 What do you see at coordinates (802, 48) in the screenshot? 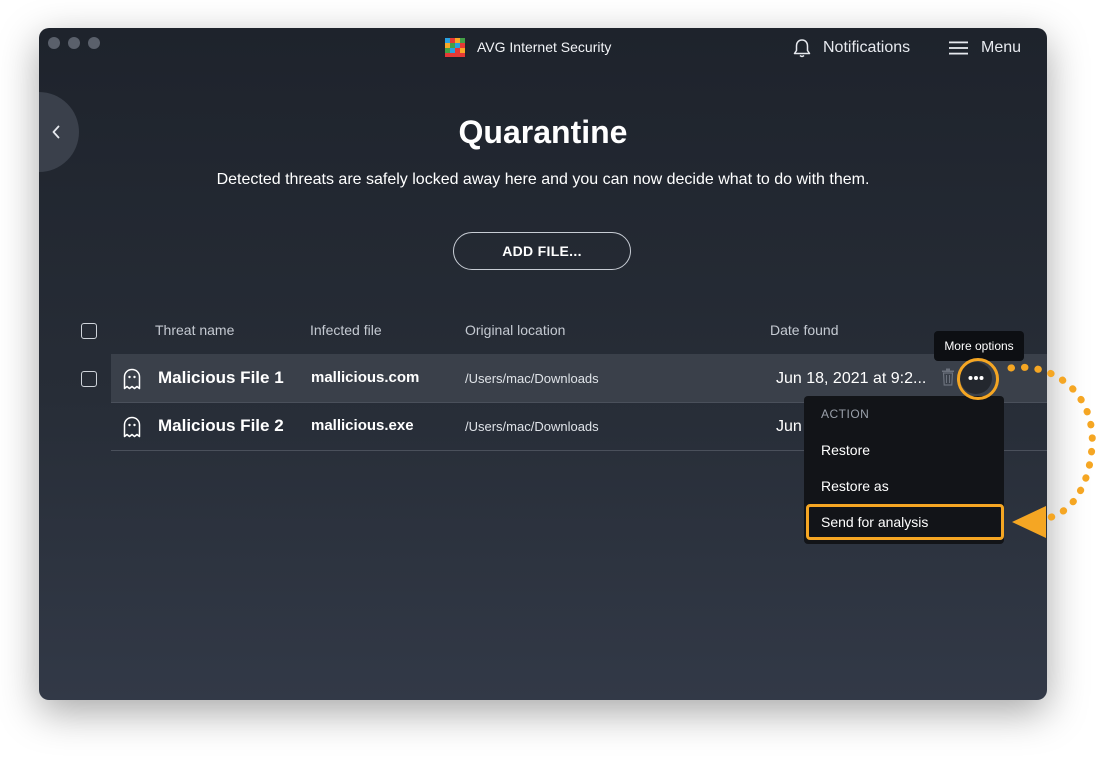
I see `bell-icon` at bounding box center [802, 48].